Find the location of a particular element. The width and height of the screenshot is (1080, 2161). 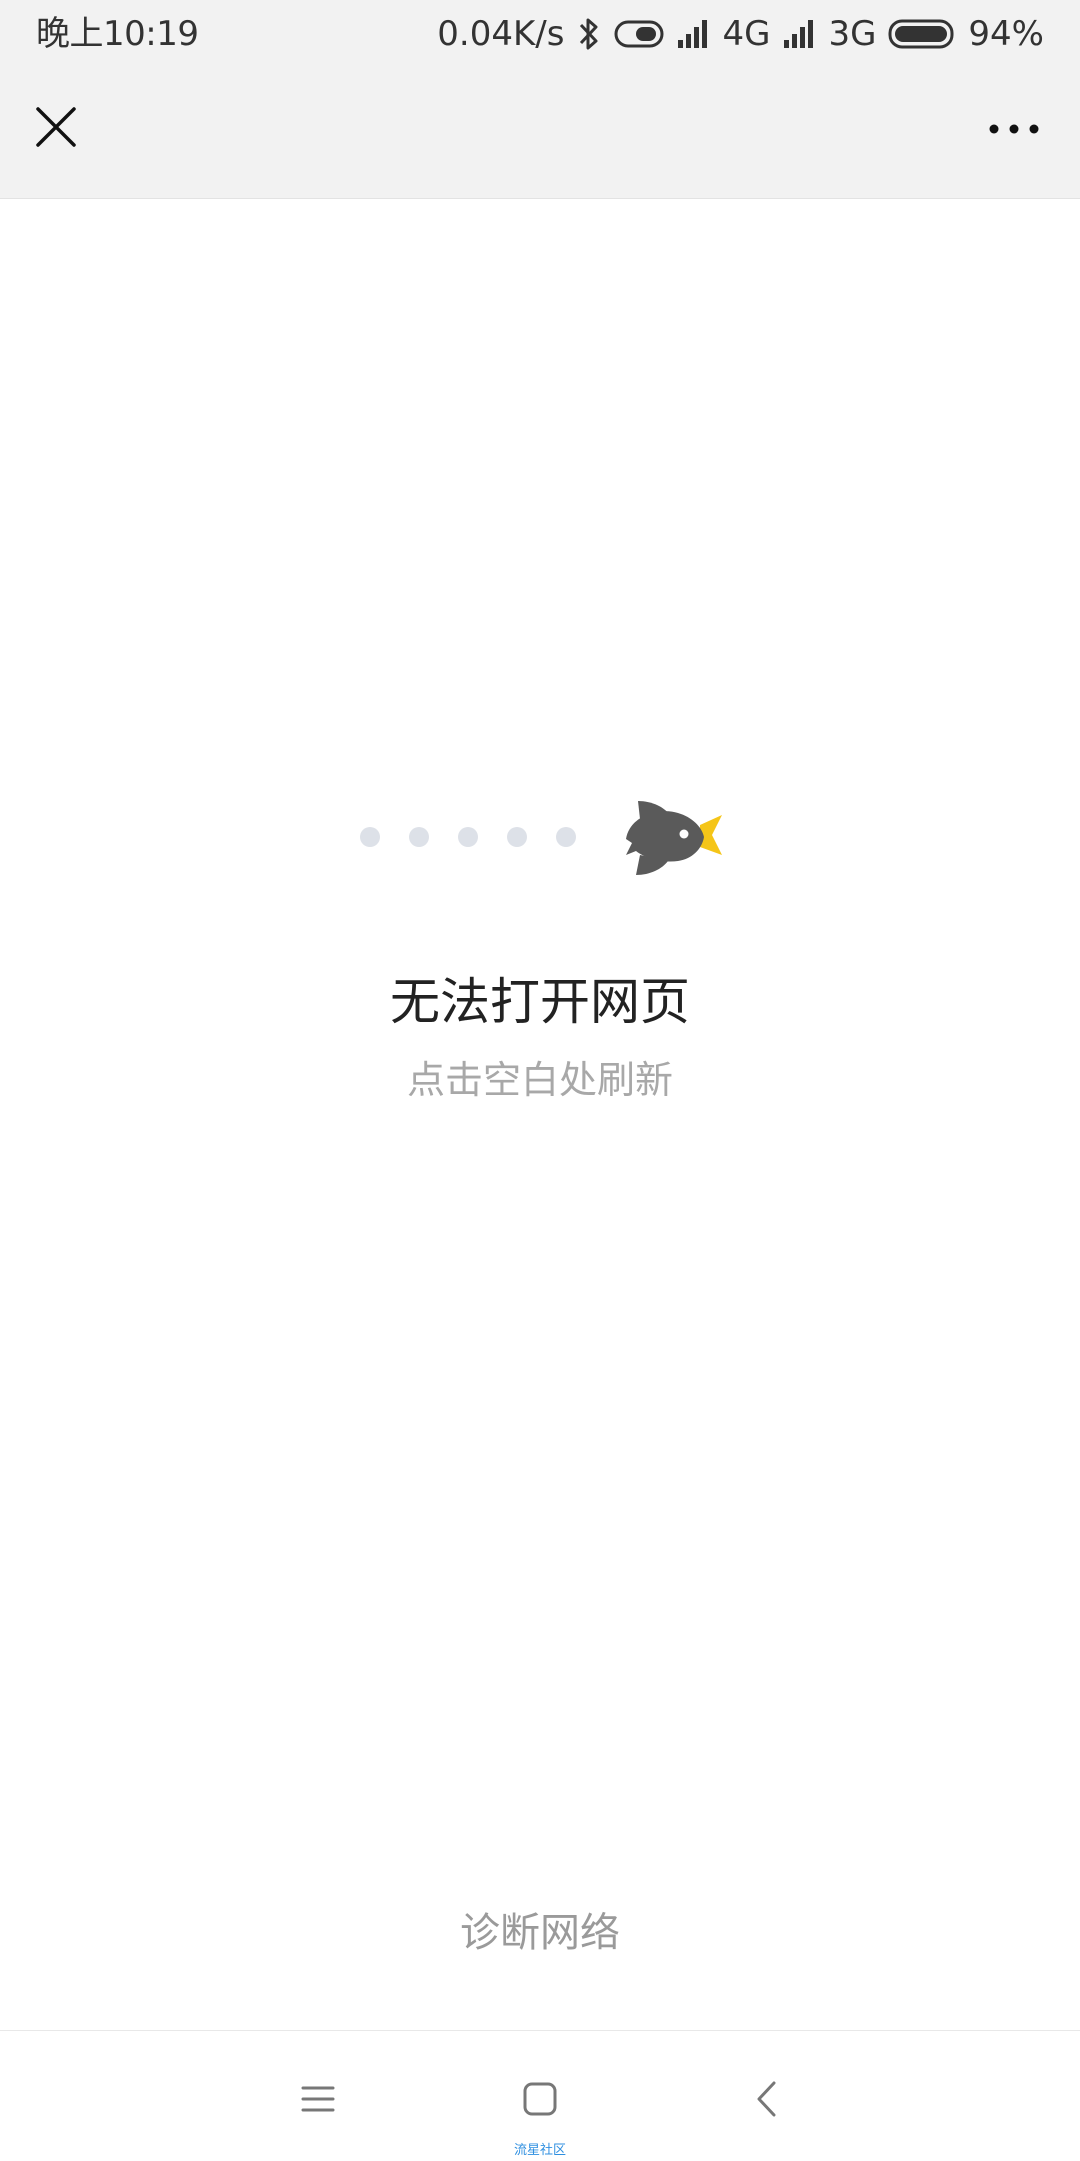

menu-button is located at coordinates (318, 2101).